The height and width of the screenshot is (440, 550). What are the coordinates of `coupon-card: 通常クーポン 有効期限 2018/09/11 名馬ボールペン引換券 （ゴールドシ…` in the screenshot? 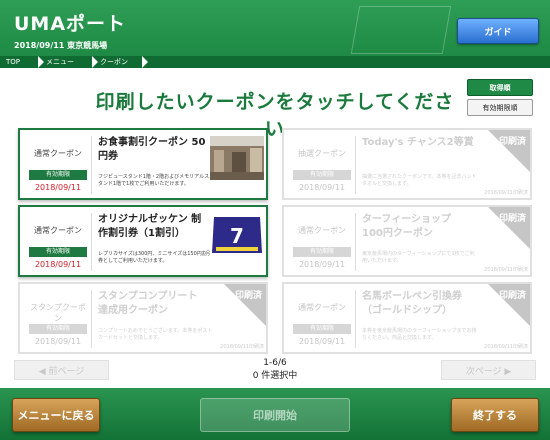 It's located at (407, 318).